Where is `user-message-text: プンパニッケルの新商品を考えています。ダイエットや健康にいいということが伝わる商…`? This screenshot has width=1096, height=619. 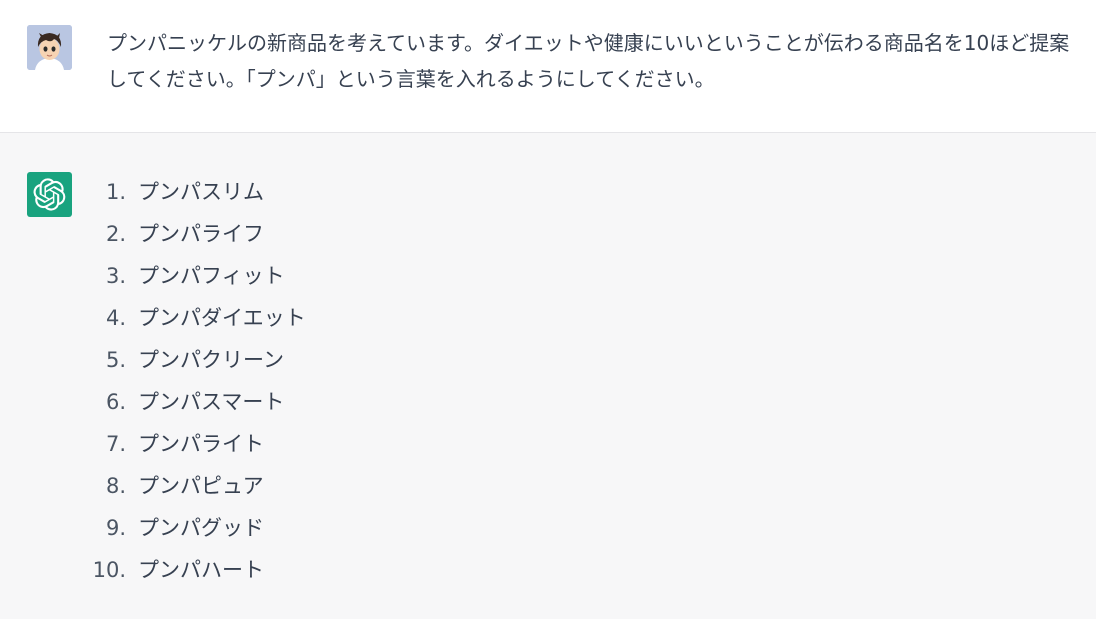
user-message-text: プンパニッケルの新商品を考えています。ダイエットや健康にいいということが伝わる商… is located at coordinates (588, 61).